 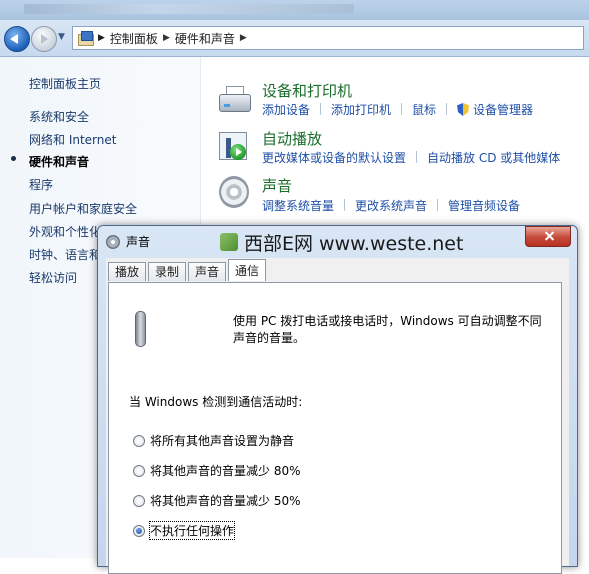 I want to click on radio-label: 将其他声音的音量减少 50%, so click(x=225, y=500).